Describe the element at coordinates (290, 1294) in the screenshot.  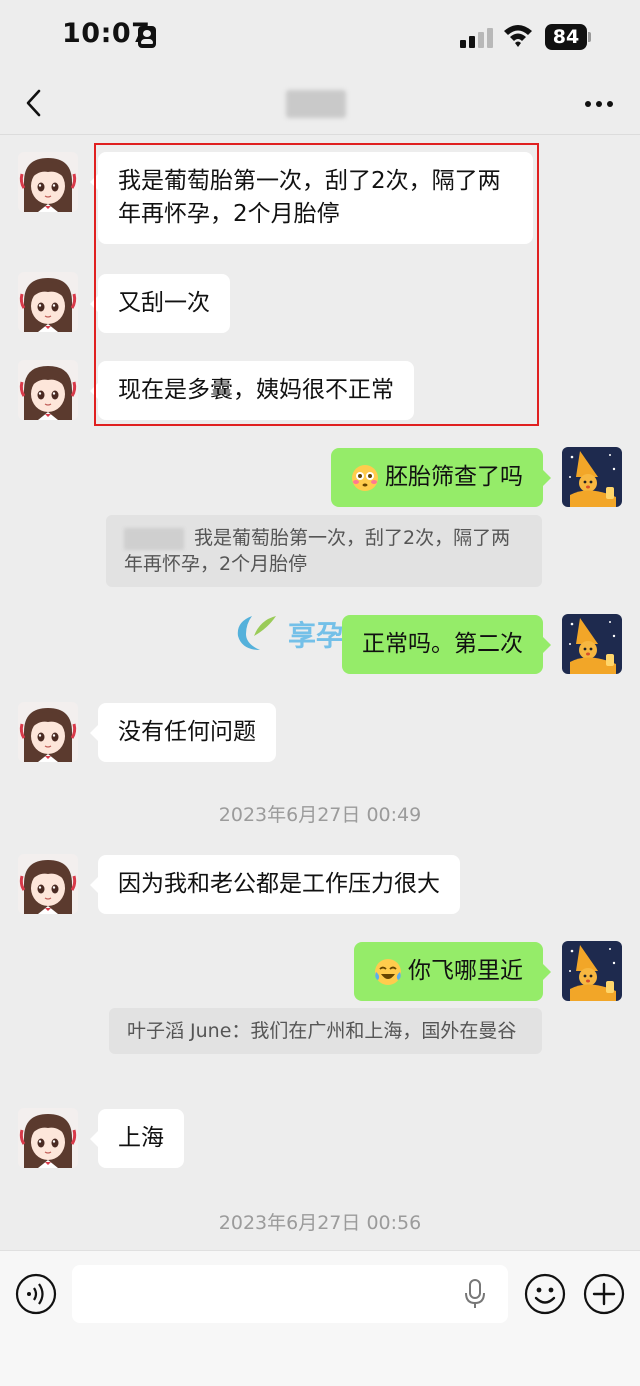
I see `message-input` at that location.